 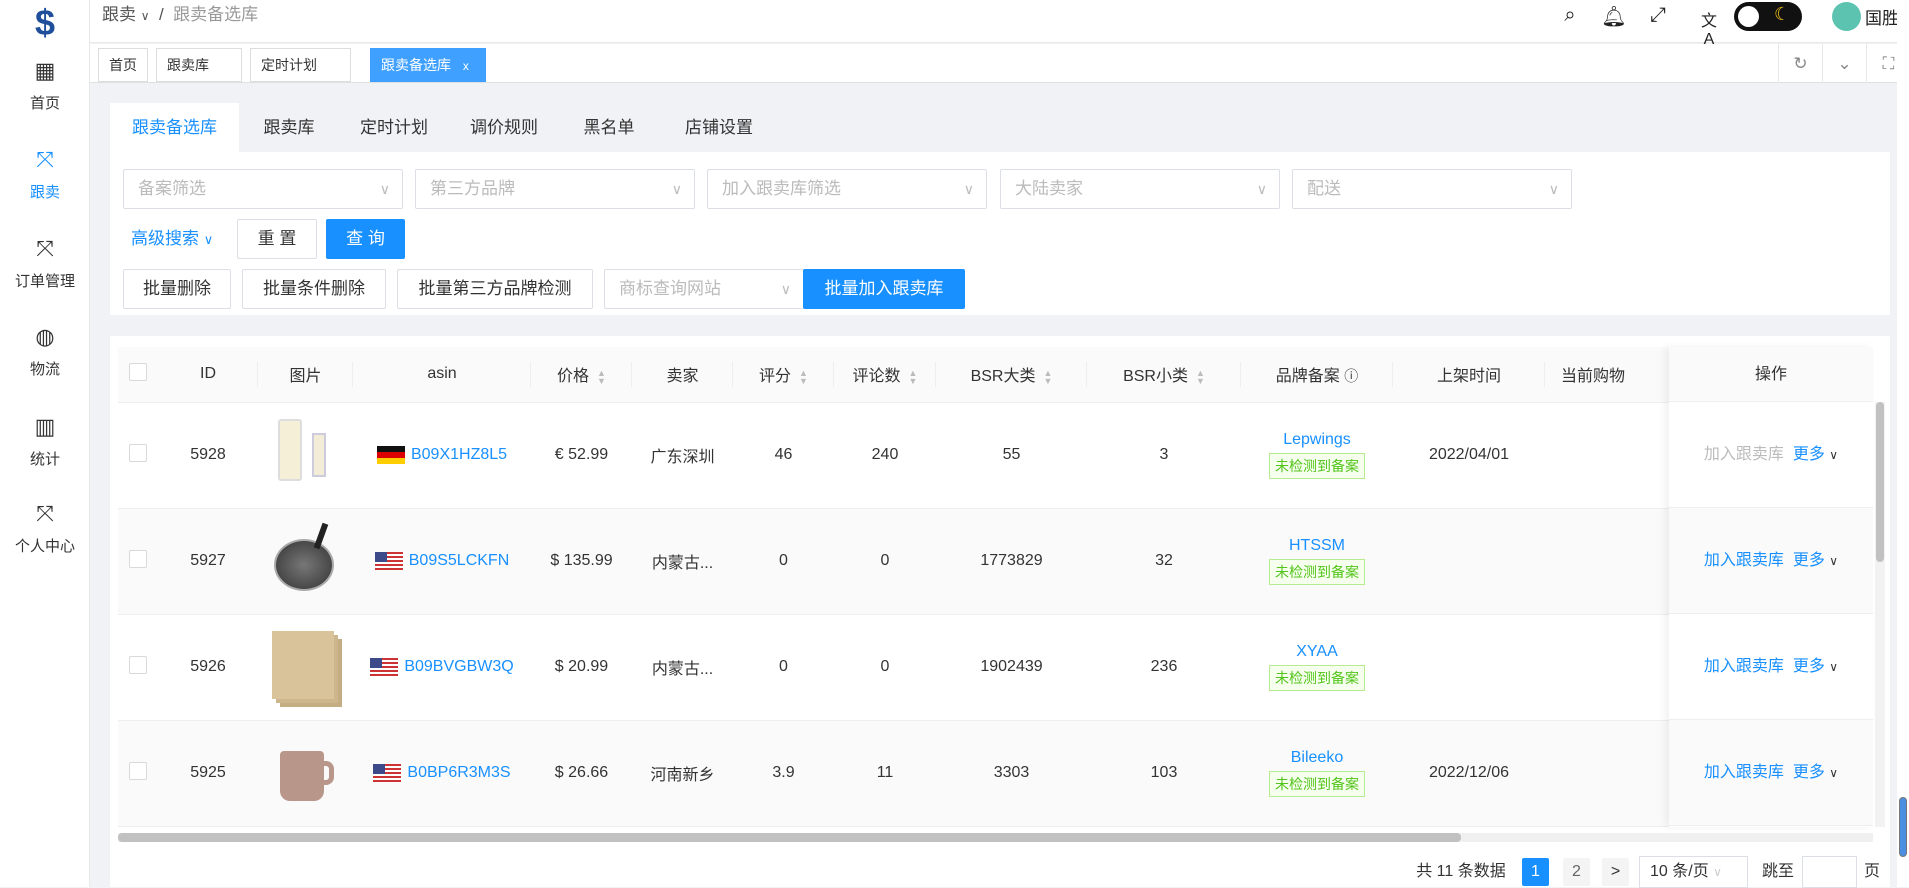 I want to click on cell-listing-date: 2022/04/01, so click(x=1469, y=455).